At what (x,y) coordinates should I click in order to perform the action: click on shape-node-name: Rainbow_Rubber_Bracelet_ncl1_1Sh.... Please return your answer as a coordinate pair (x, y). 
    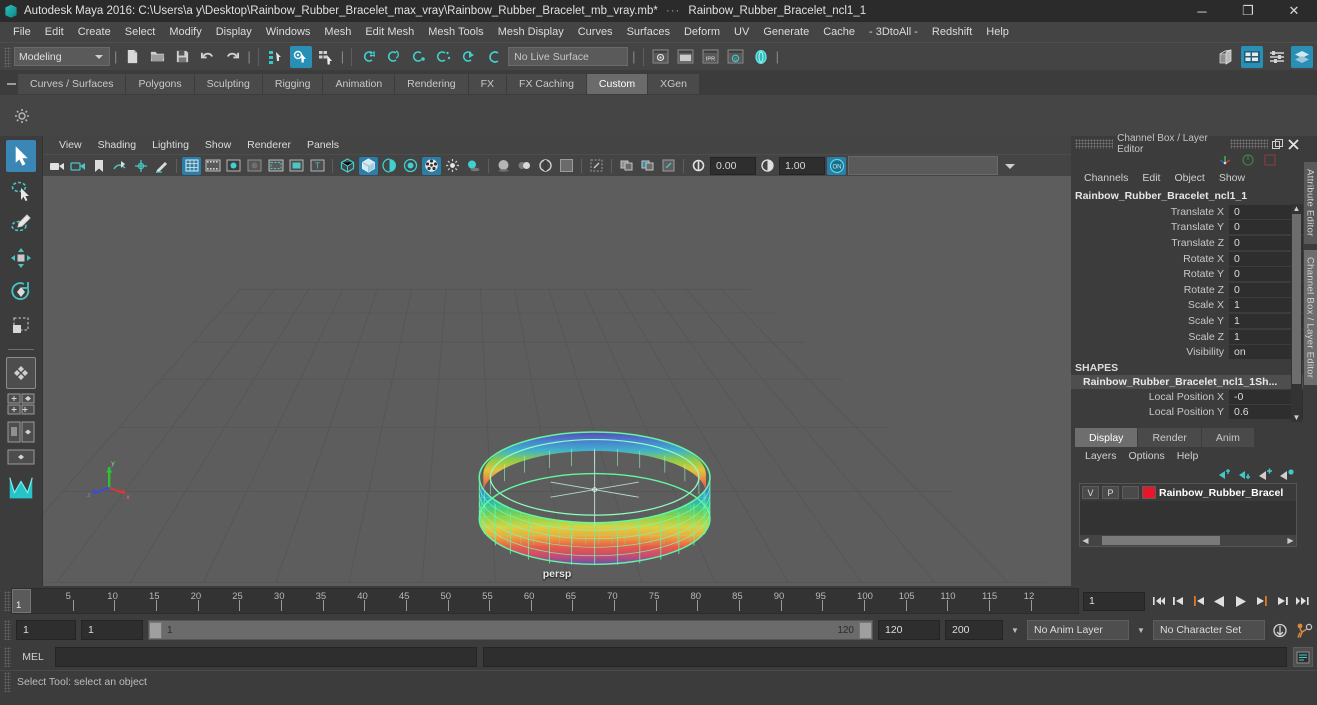
    Looking at the image, I should click on (1187, 381).